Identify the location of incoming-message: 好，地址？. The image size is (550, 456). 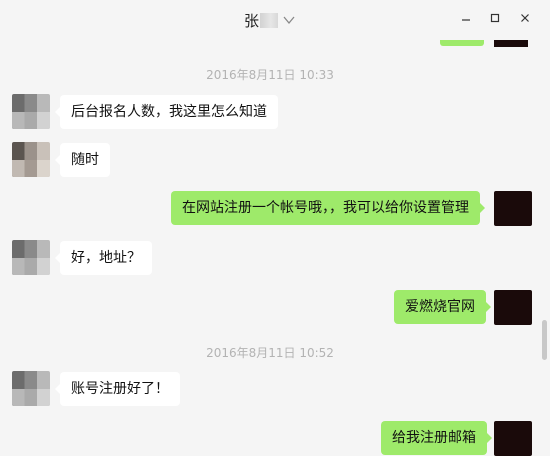
(103, 258).